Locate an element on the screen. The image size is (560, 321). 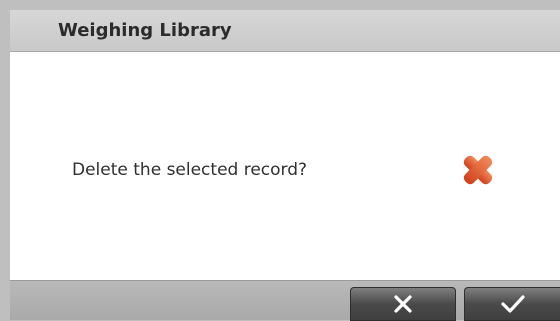
checkmark-icon is located at coordinates (513, 304).